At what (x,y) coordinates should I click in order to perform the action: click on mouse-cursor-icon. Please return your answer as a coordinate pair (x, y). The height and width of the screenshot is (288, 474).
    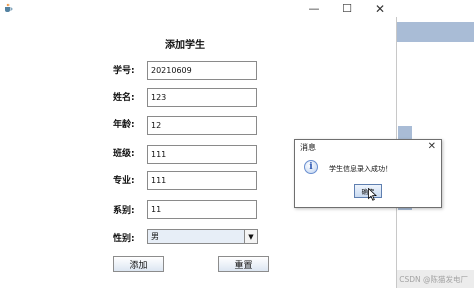
    Looking at the image, I should click on (372, 194).